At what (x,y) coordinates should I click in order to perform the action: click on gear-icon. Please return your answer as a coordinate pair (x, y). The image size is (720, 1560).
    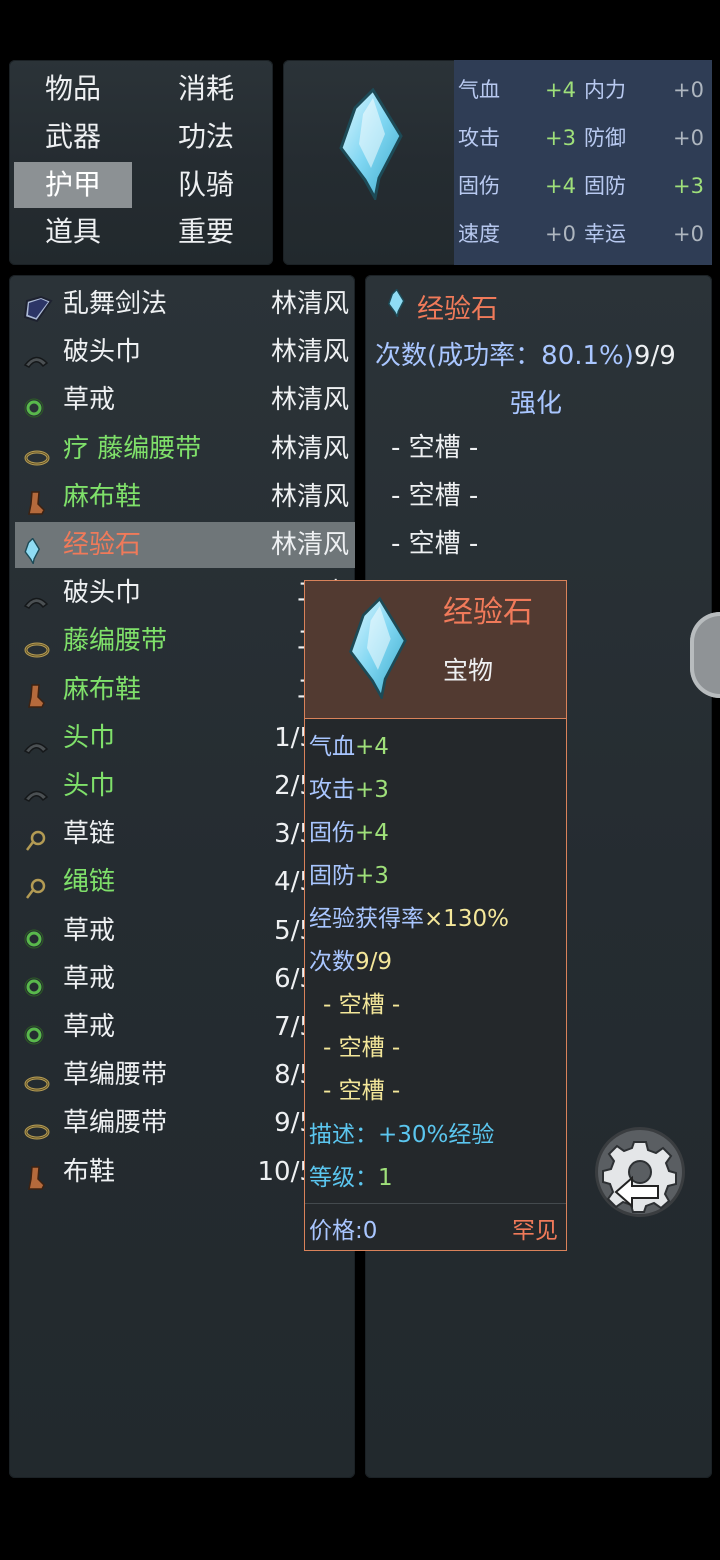
    Looking at the image, I should click on (639, 1177).